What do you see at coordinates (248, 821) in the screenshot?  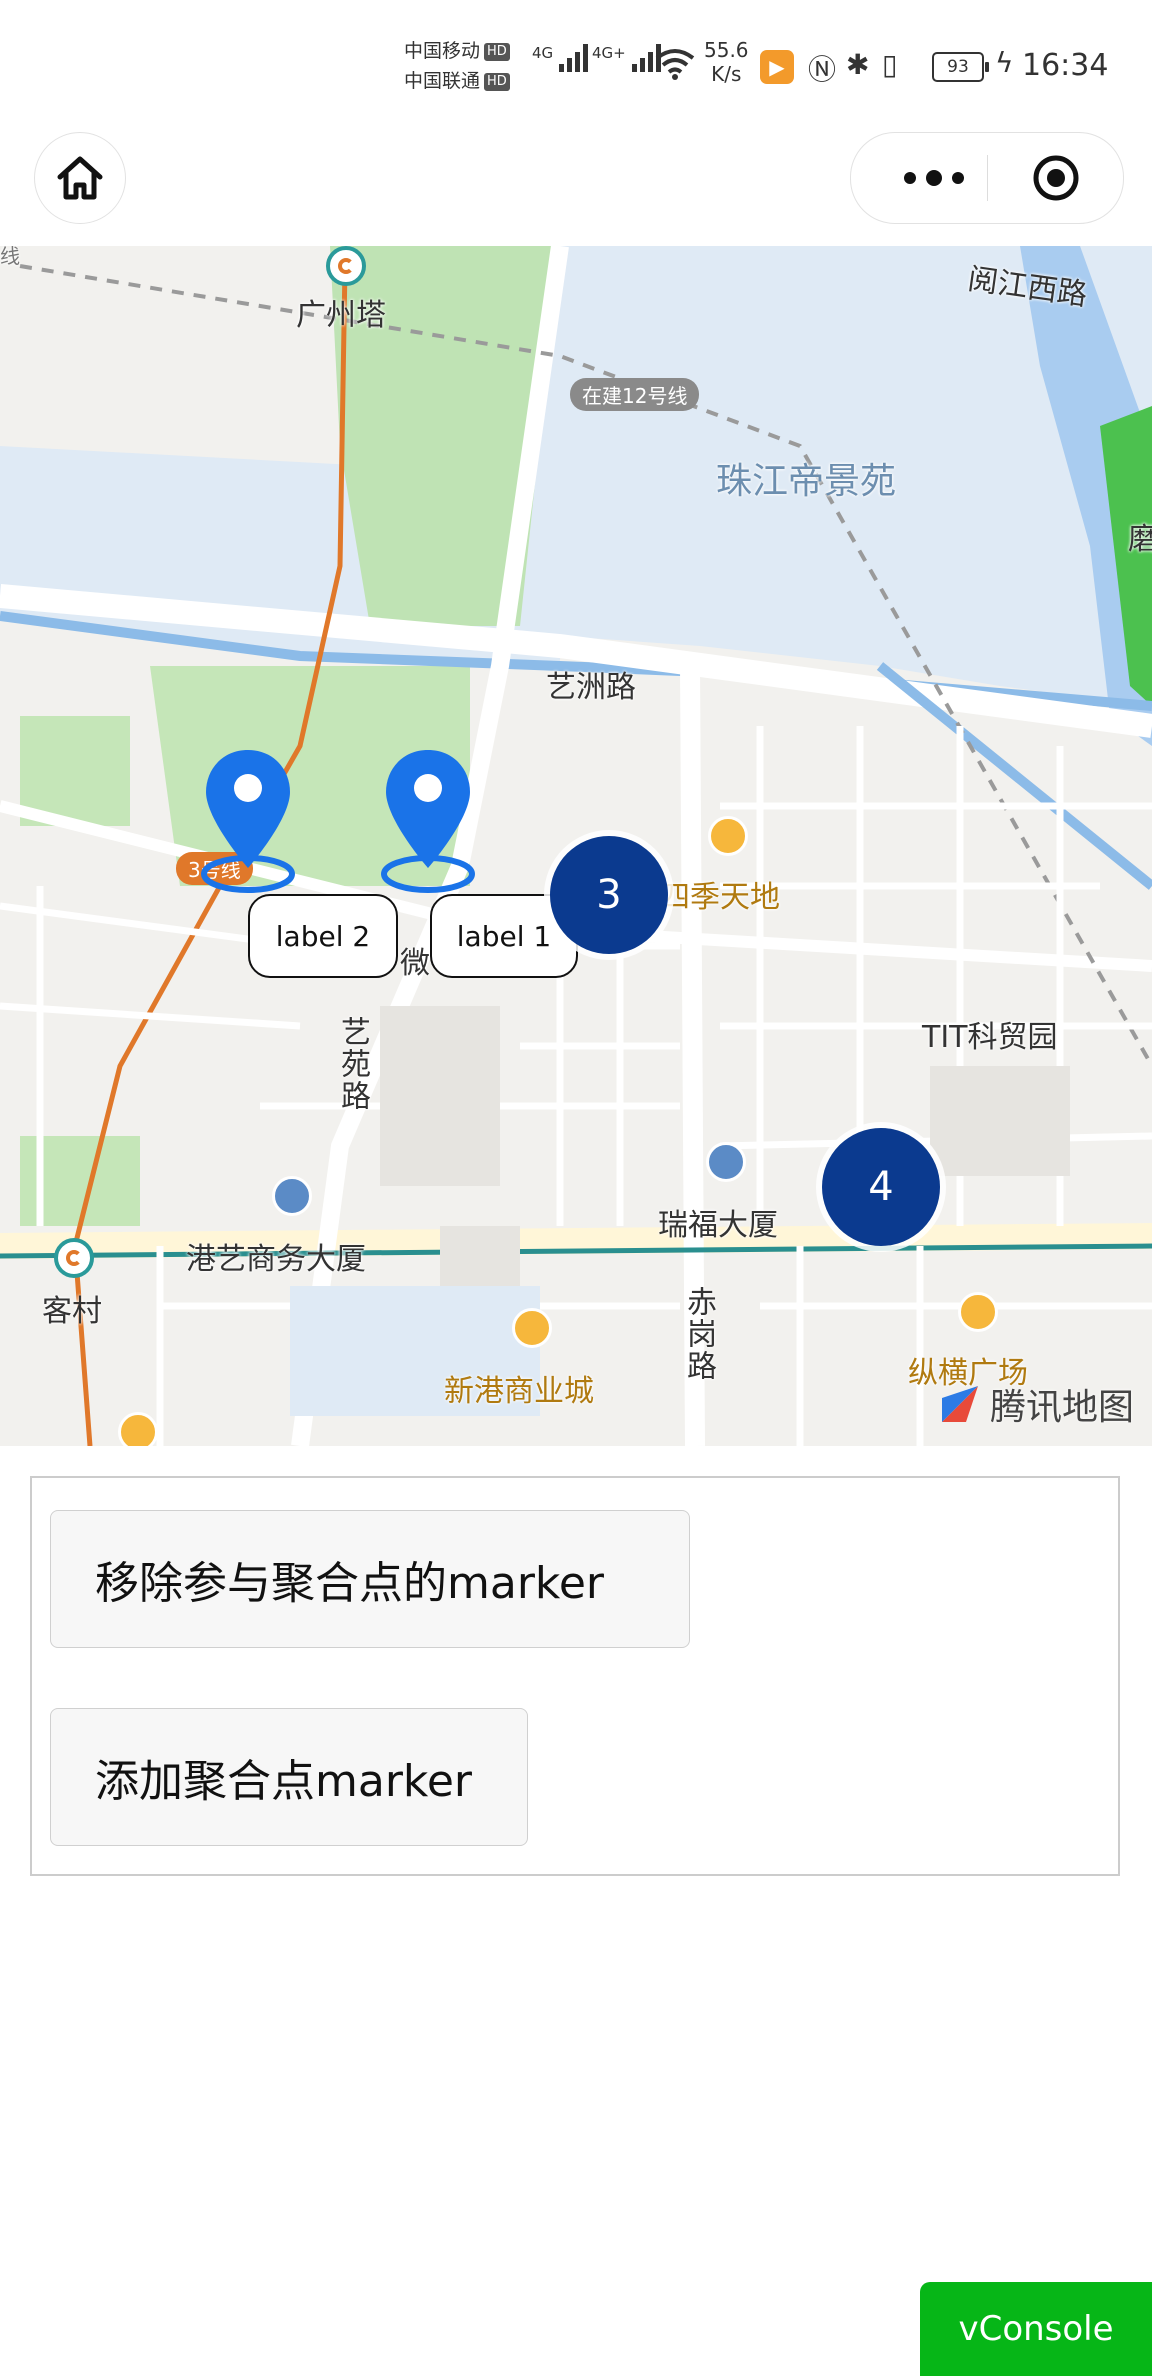 I see `map-marker-2-icon` at bounding box center [248, 821].